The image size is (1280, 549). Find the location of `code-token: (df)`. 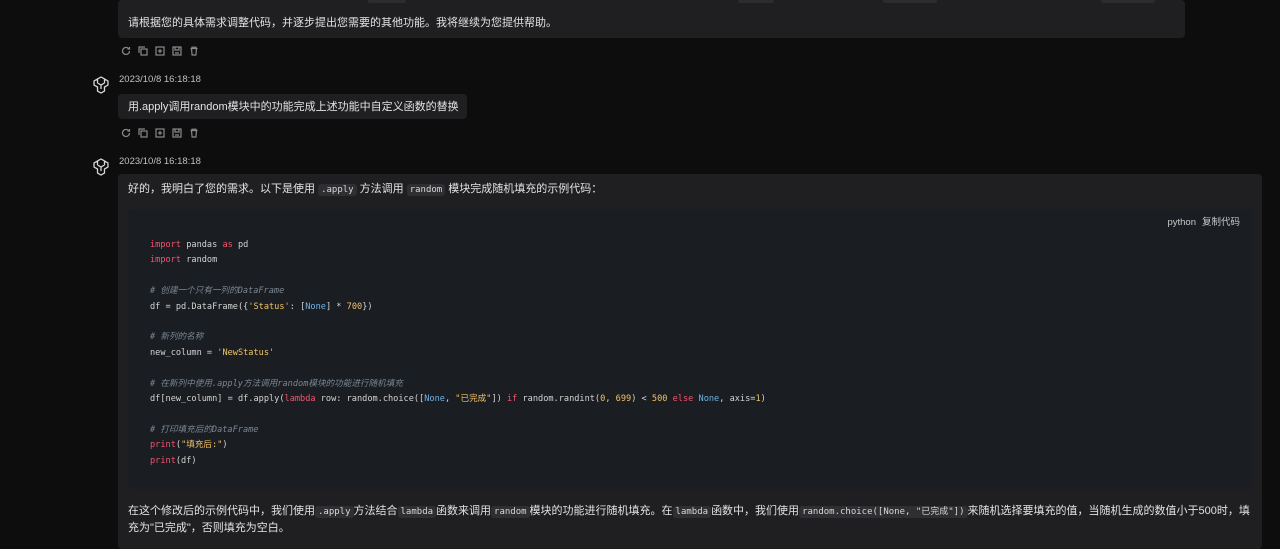

code-token: (df) is located at coordinates (186, 460).